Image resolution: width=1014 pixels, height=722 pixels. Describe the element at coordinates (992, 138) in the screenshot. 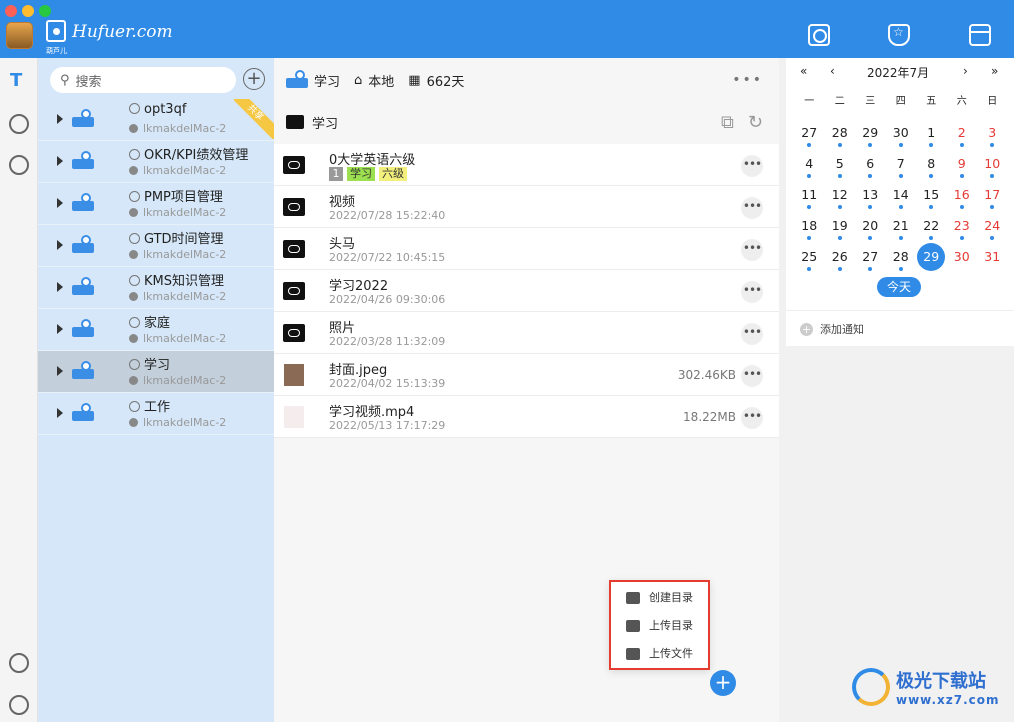

I see `calendar-day: 3` at that location.